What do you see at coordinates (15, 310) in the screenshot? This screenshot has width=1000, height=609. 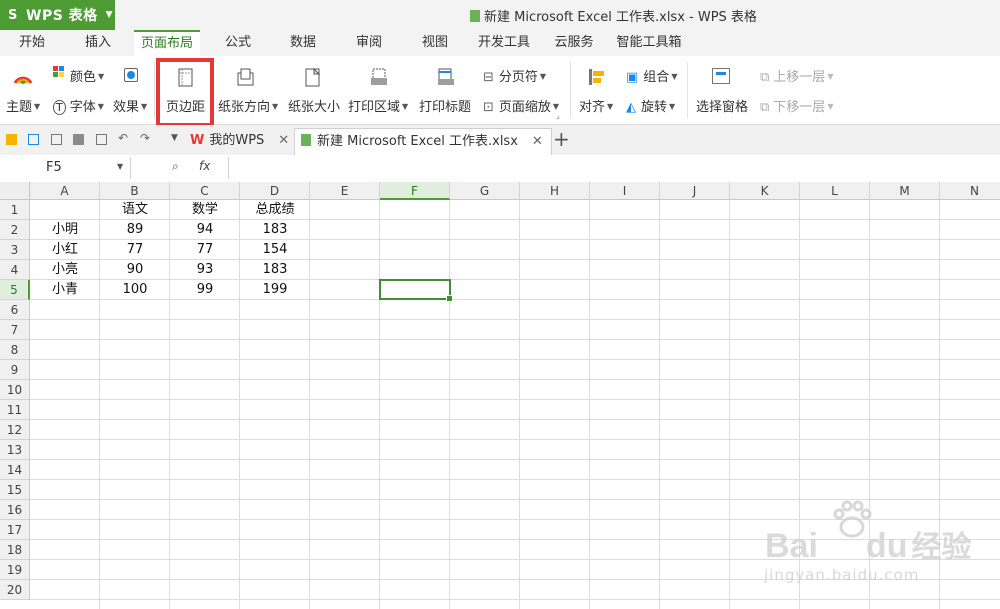 I see `row-header-6: 6` at bounding box center [15, 310].